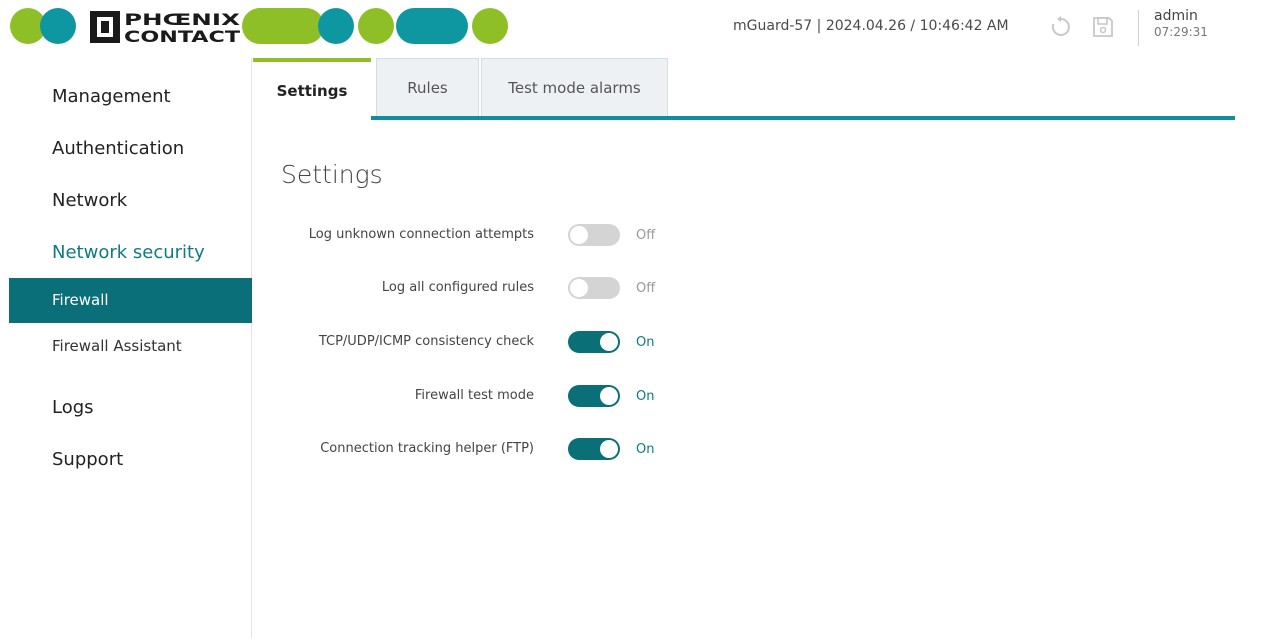  I want to click on setting-label-ftp-helper: Connection tracking helper (FTP), so click(427, 448).